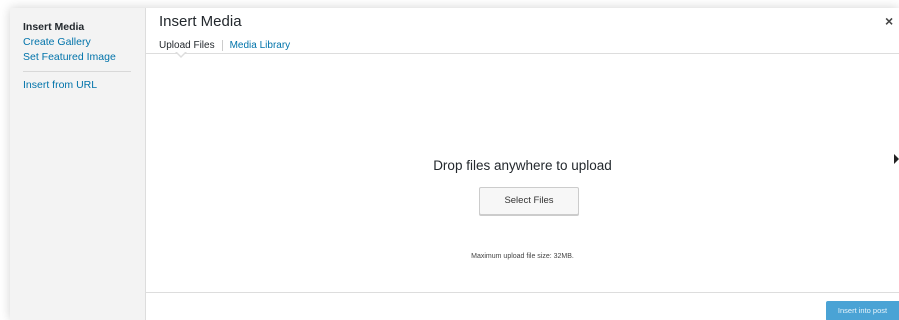 This screenshot has width=899, height=320. I want to click on select-files-button: Select Files, so click(529, 201).